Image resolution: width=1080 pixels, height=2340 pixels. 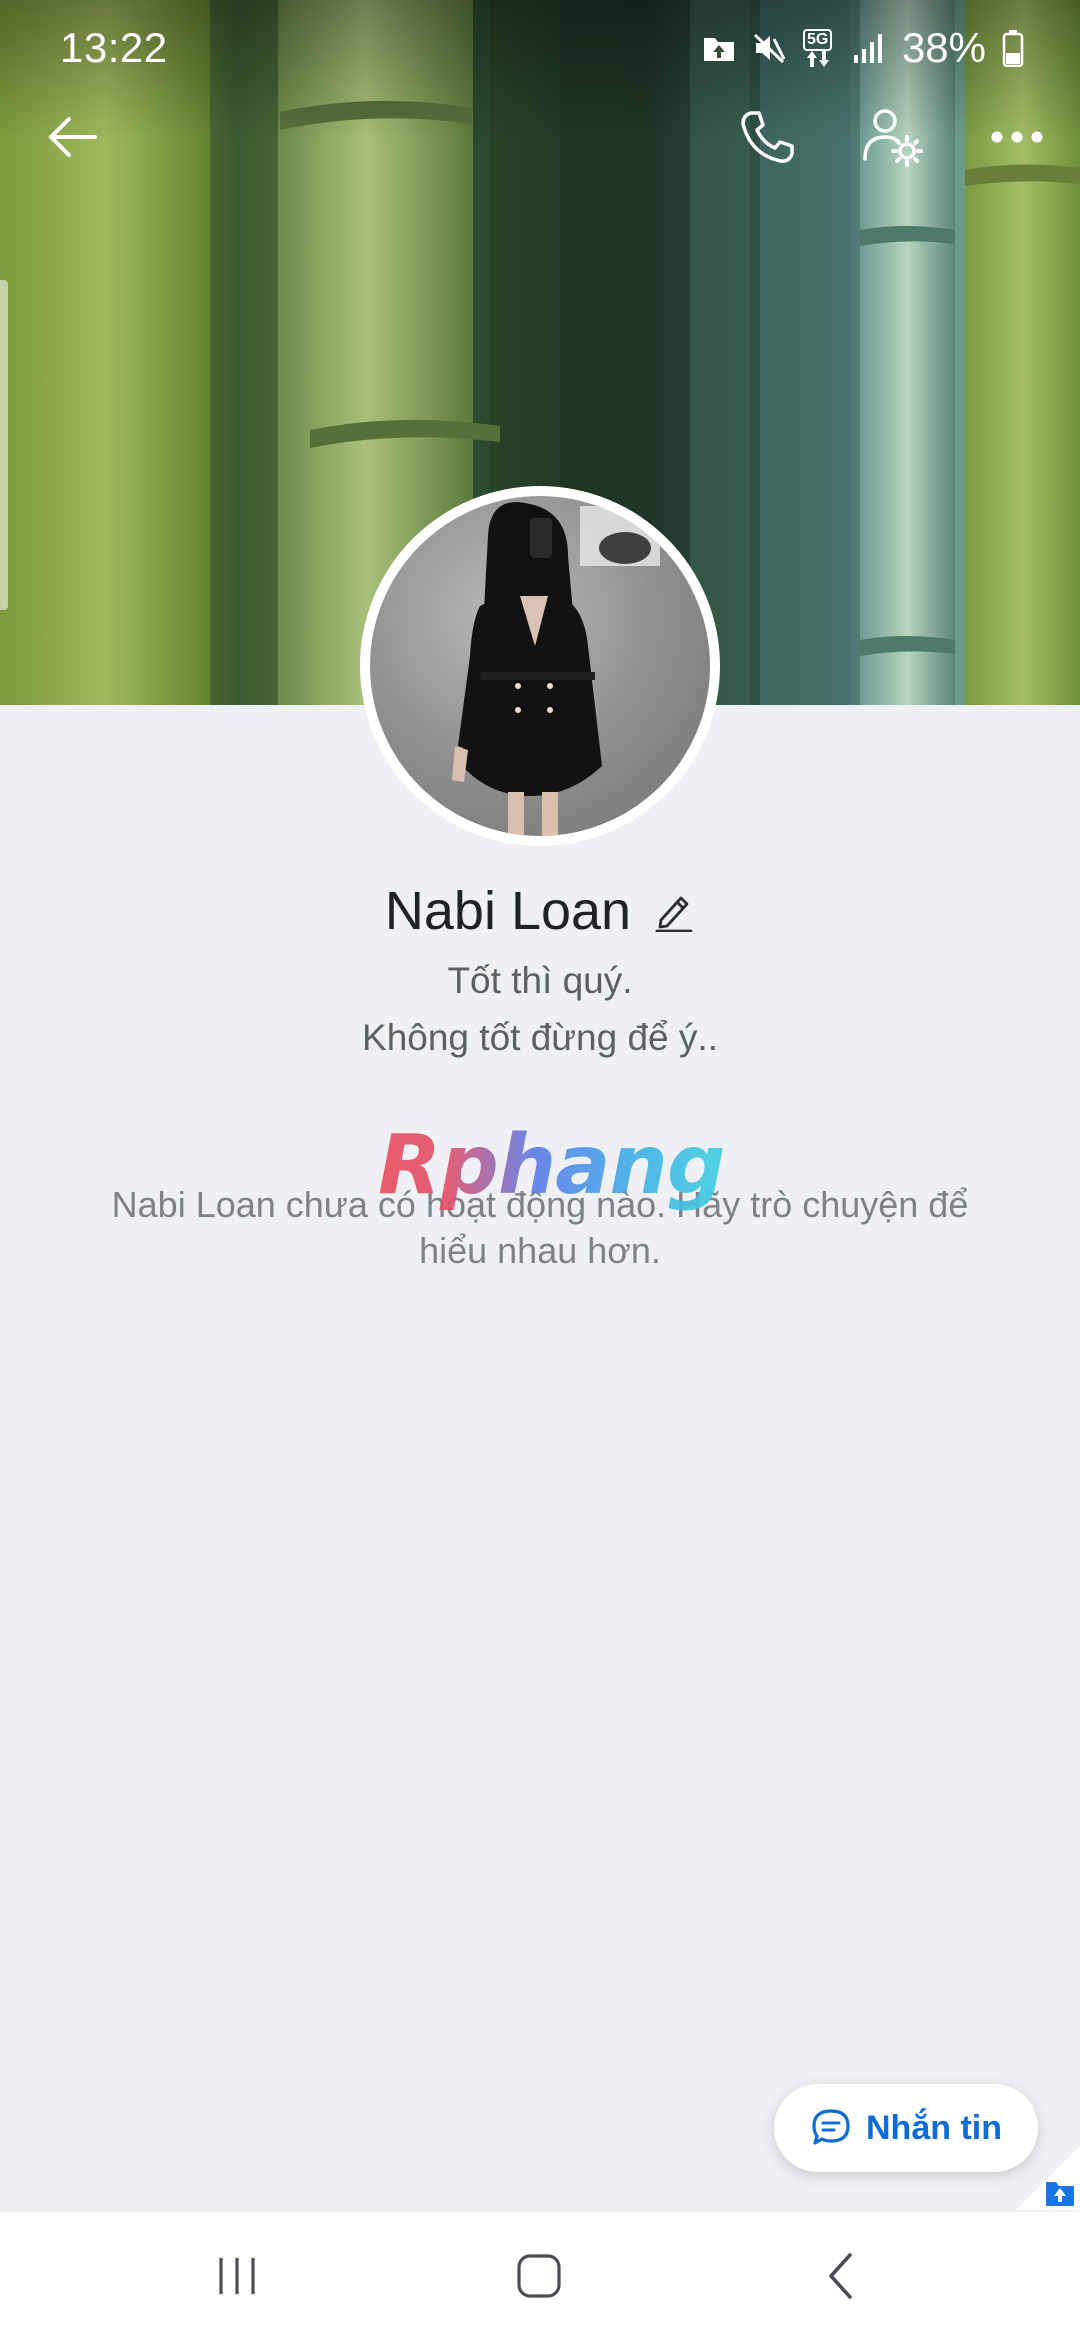 What do you see at coordinates (769, 48) in the screenshot?
I see `mute-icon` at bounding box center [769, 48].